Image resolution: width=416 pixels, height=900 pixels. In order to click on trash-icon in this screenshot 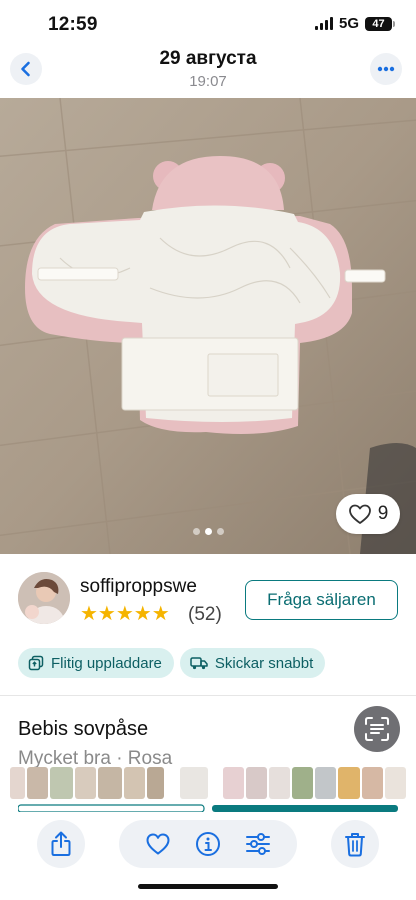, I will do `click(355, 845)`.